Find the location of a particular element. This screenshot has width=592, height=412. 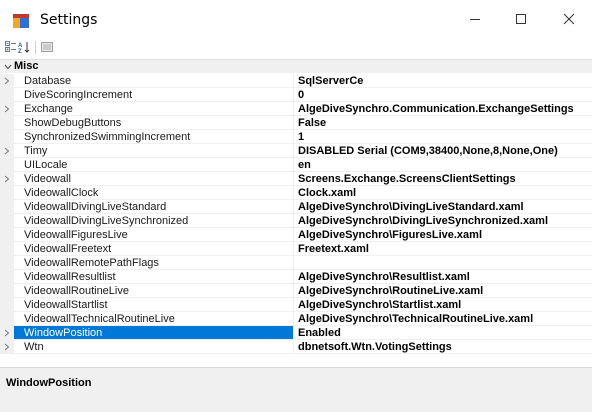

property-row: WindowPosition Enabled is located at coordinates (296, 333).